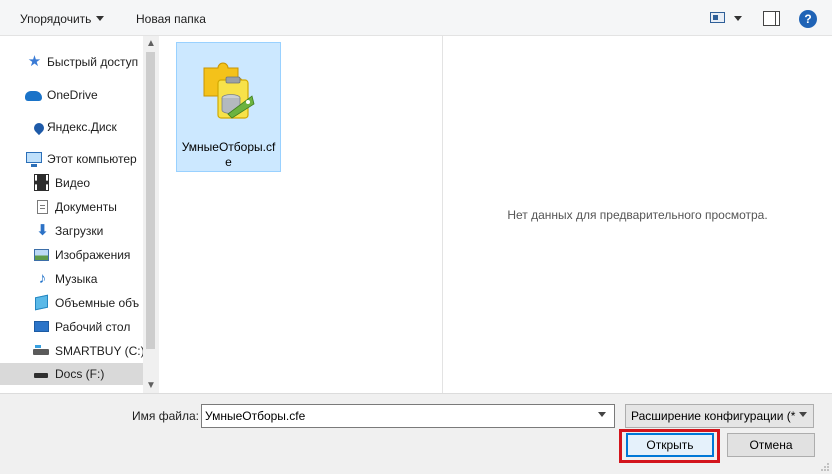 The width and height of the screenshot is (832, 474). What do you see at coordinates (771, 445) in the screenshot?
I see `cancel-button: Отмена` at bounding box center [771, 445].